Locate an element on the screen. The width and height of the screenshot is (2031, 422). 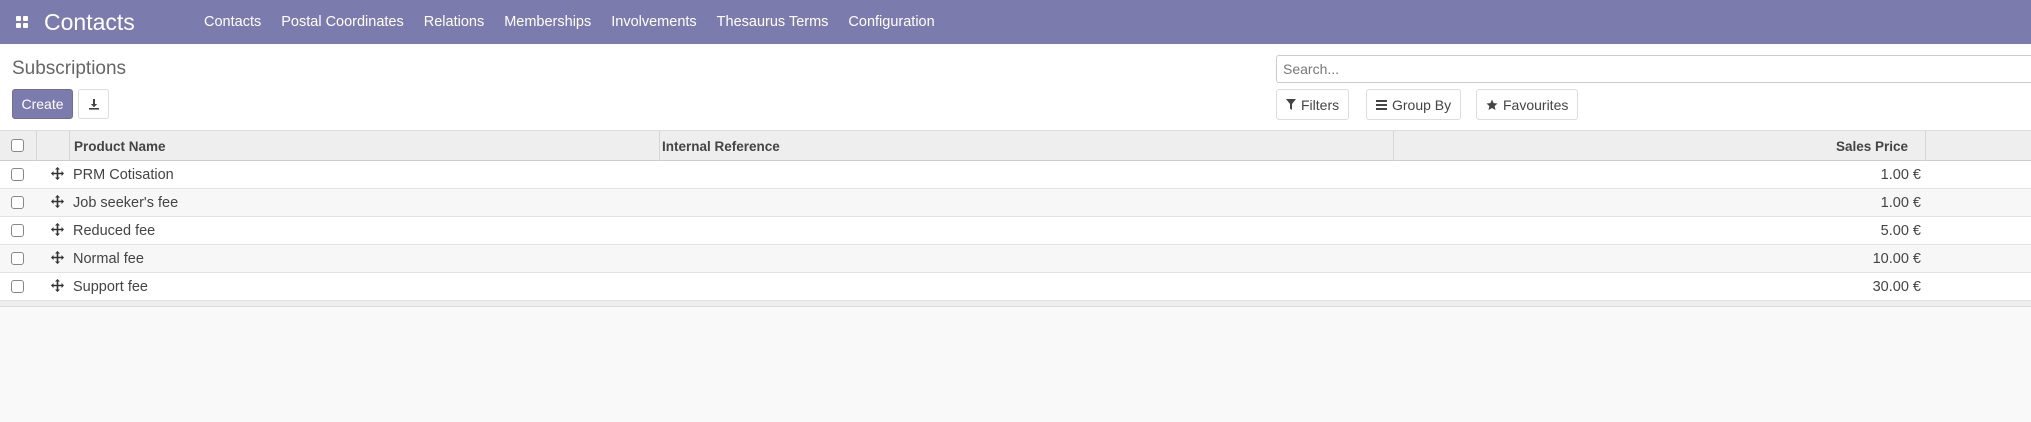
menu-item-relations: Relations is located at coordinates (454, 22).